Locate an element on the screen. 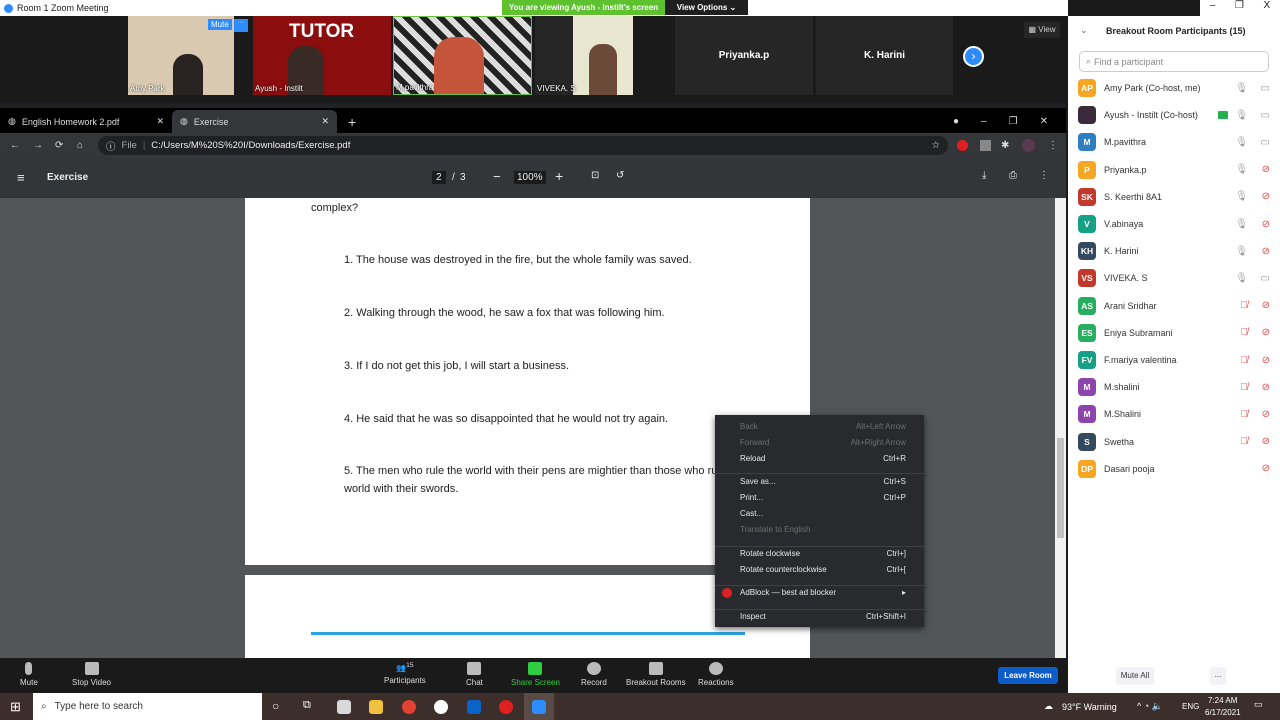  video-tile-viveka: VIVEKA. S is located at coordinates (584, 55).